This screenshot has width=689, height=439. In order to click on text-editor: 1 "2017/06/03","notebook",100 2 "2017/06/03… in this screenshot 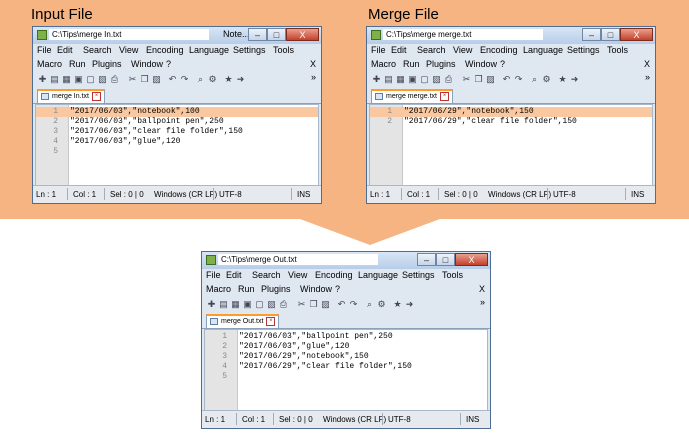, I will do `click(177, 145)`.